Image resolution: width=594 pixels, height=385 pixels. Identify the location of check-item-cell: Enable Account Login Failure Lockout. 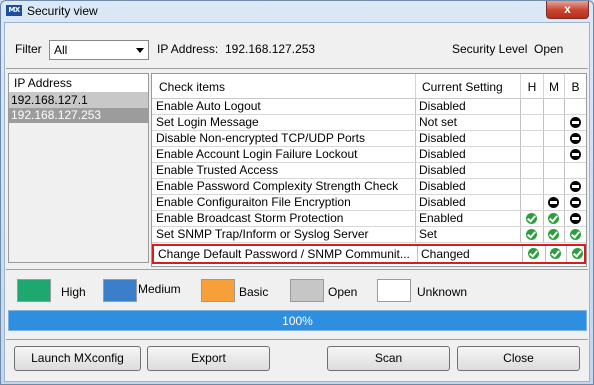
(284, 154).